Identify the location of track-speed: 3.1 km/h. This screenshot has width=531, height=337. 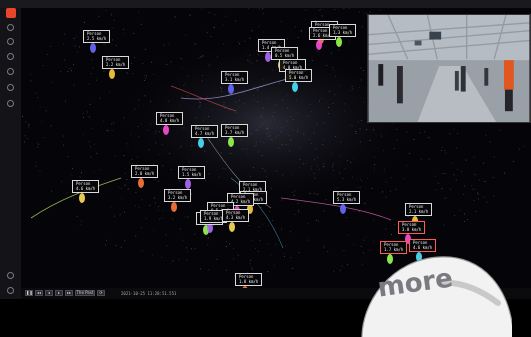
(235, 79).